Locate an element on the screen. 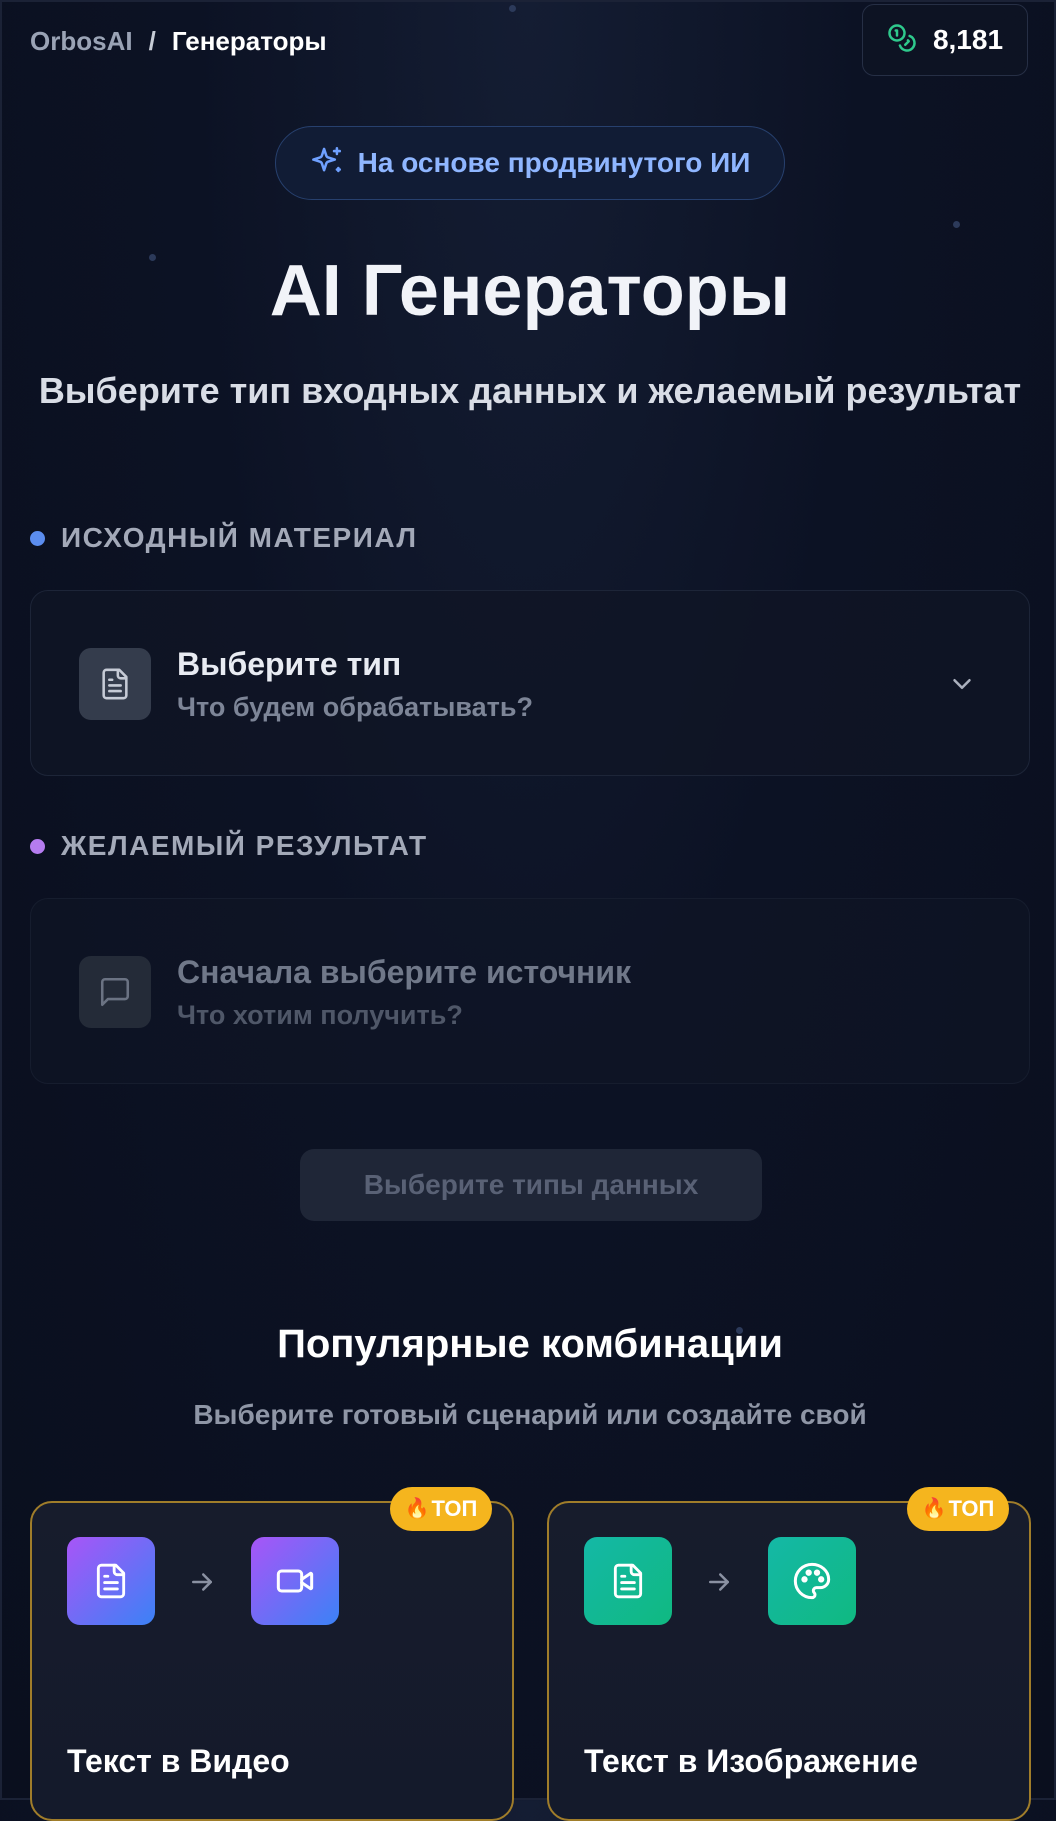 This screenshot has width=1056, height=1821. result-section-title: ЖЕЛАЕМЫЙ РЕЗУЛЬТАТ is located at coordinates (244, 845).